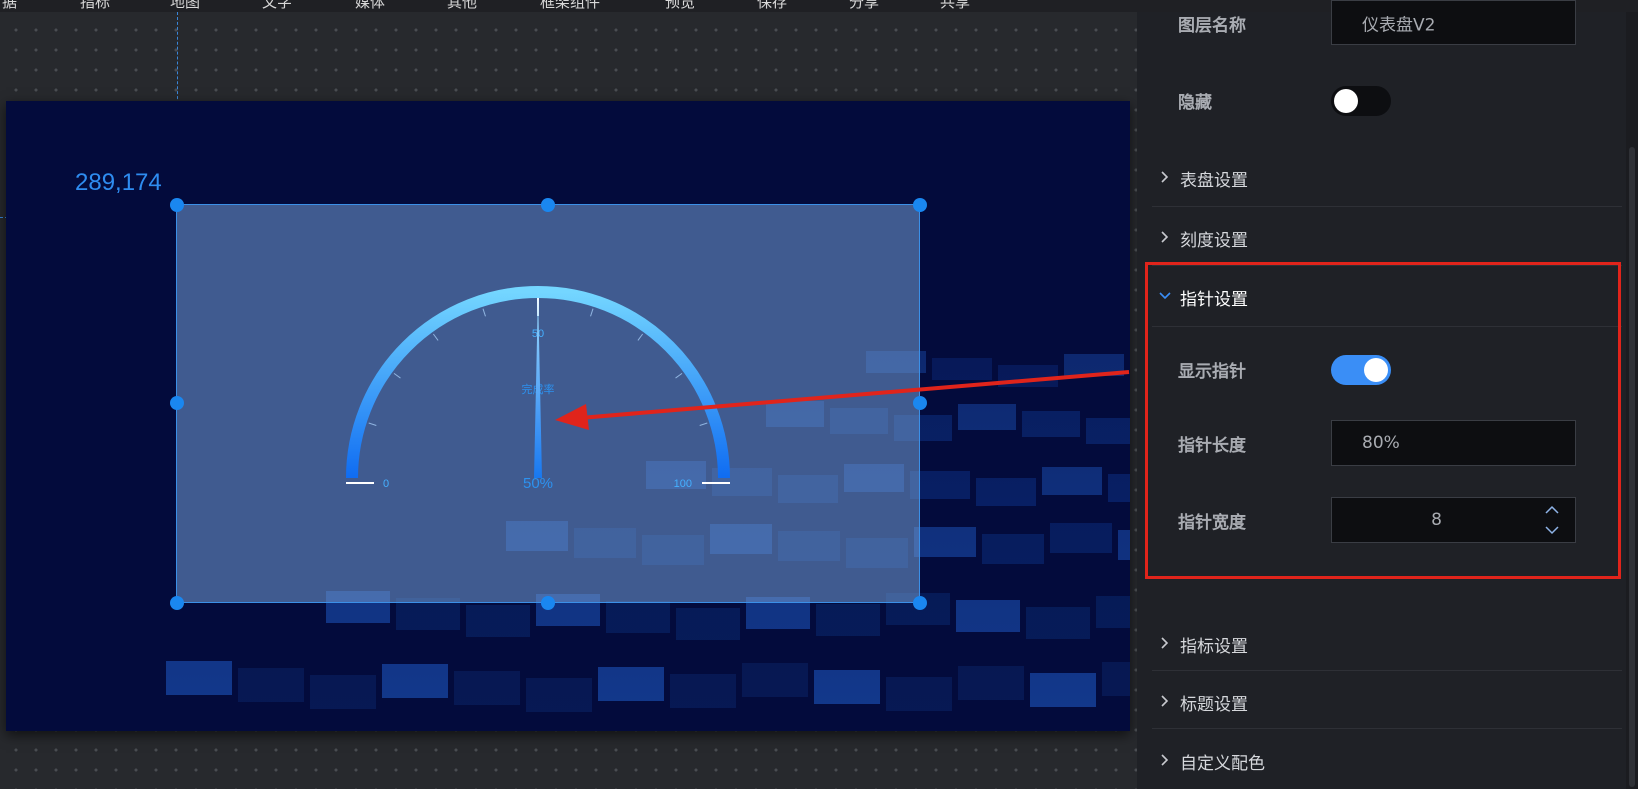 This screenshot has height=789, width=1638. I want to click on menu-item-frame-components: 框架组件, so click(570, 6).